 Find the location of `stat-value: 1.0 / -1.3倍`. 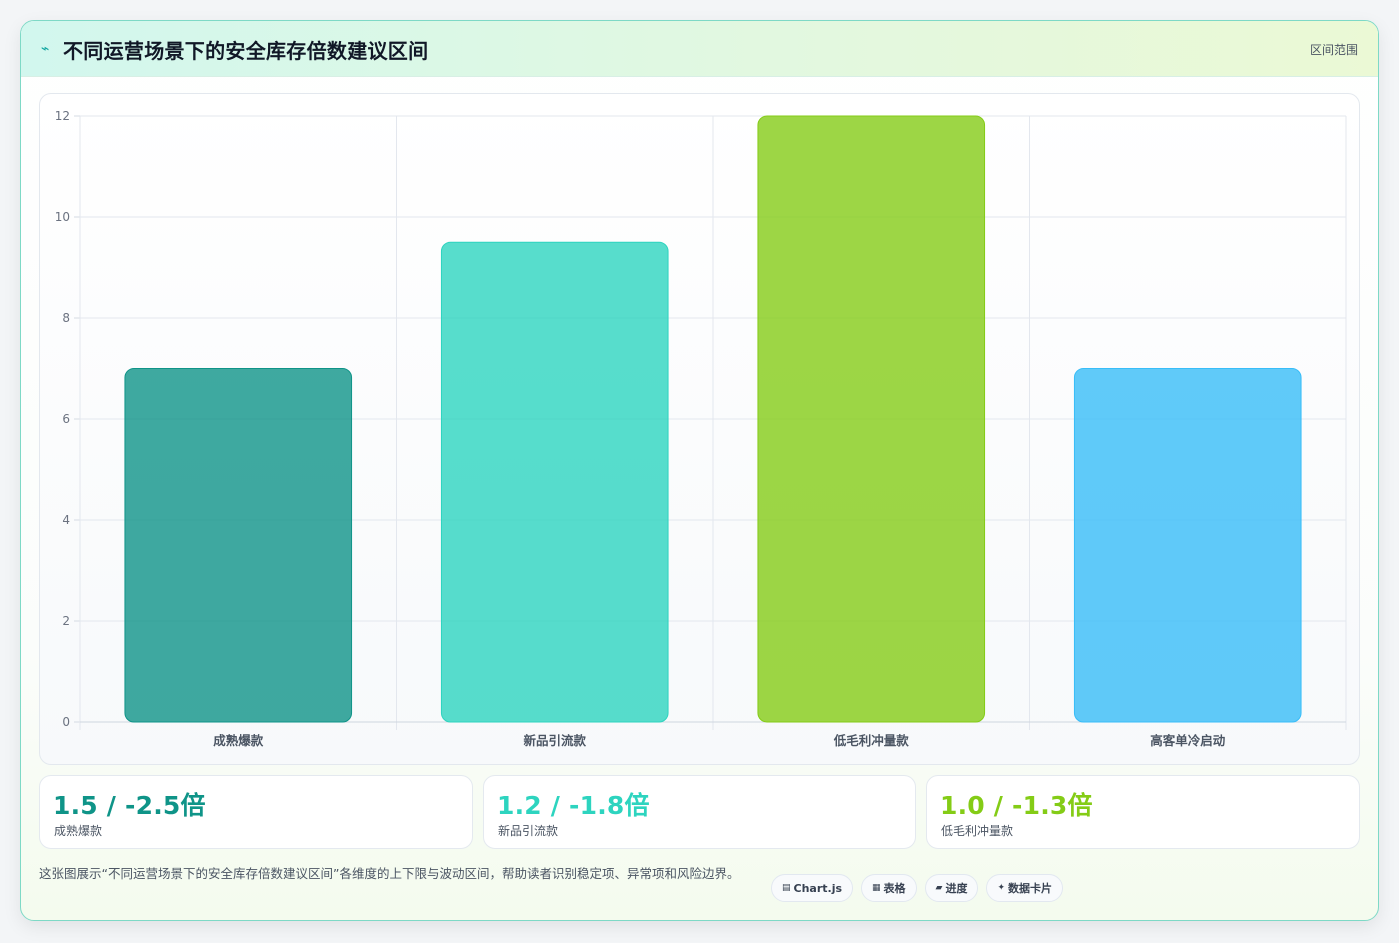

stat-value: 1.0 / -1.3倍 is located at coordinates (1016, 805).